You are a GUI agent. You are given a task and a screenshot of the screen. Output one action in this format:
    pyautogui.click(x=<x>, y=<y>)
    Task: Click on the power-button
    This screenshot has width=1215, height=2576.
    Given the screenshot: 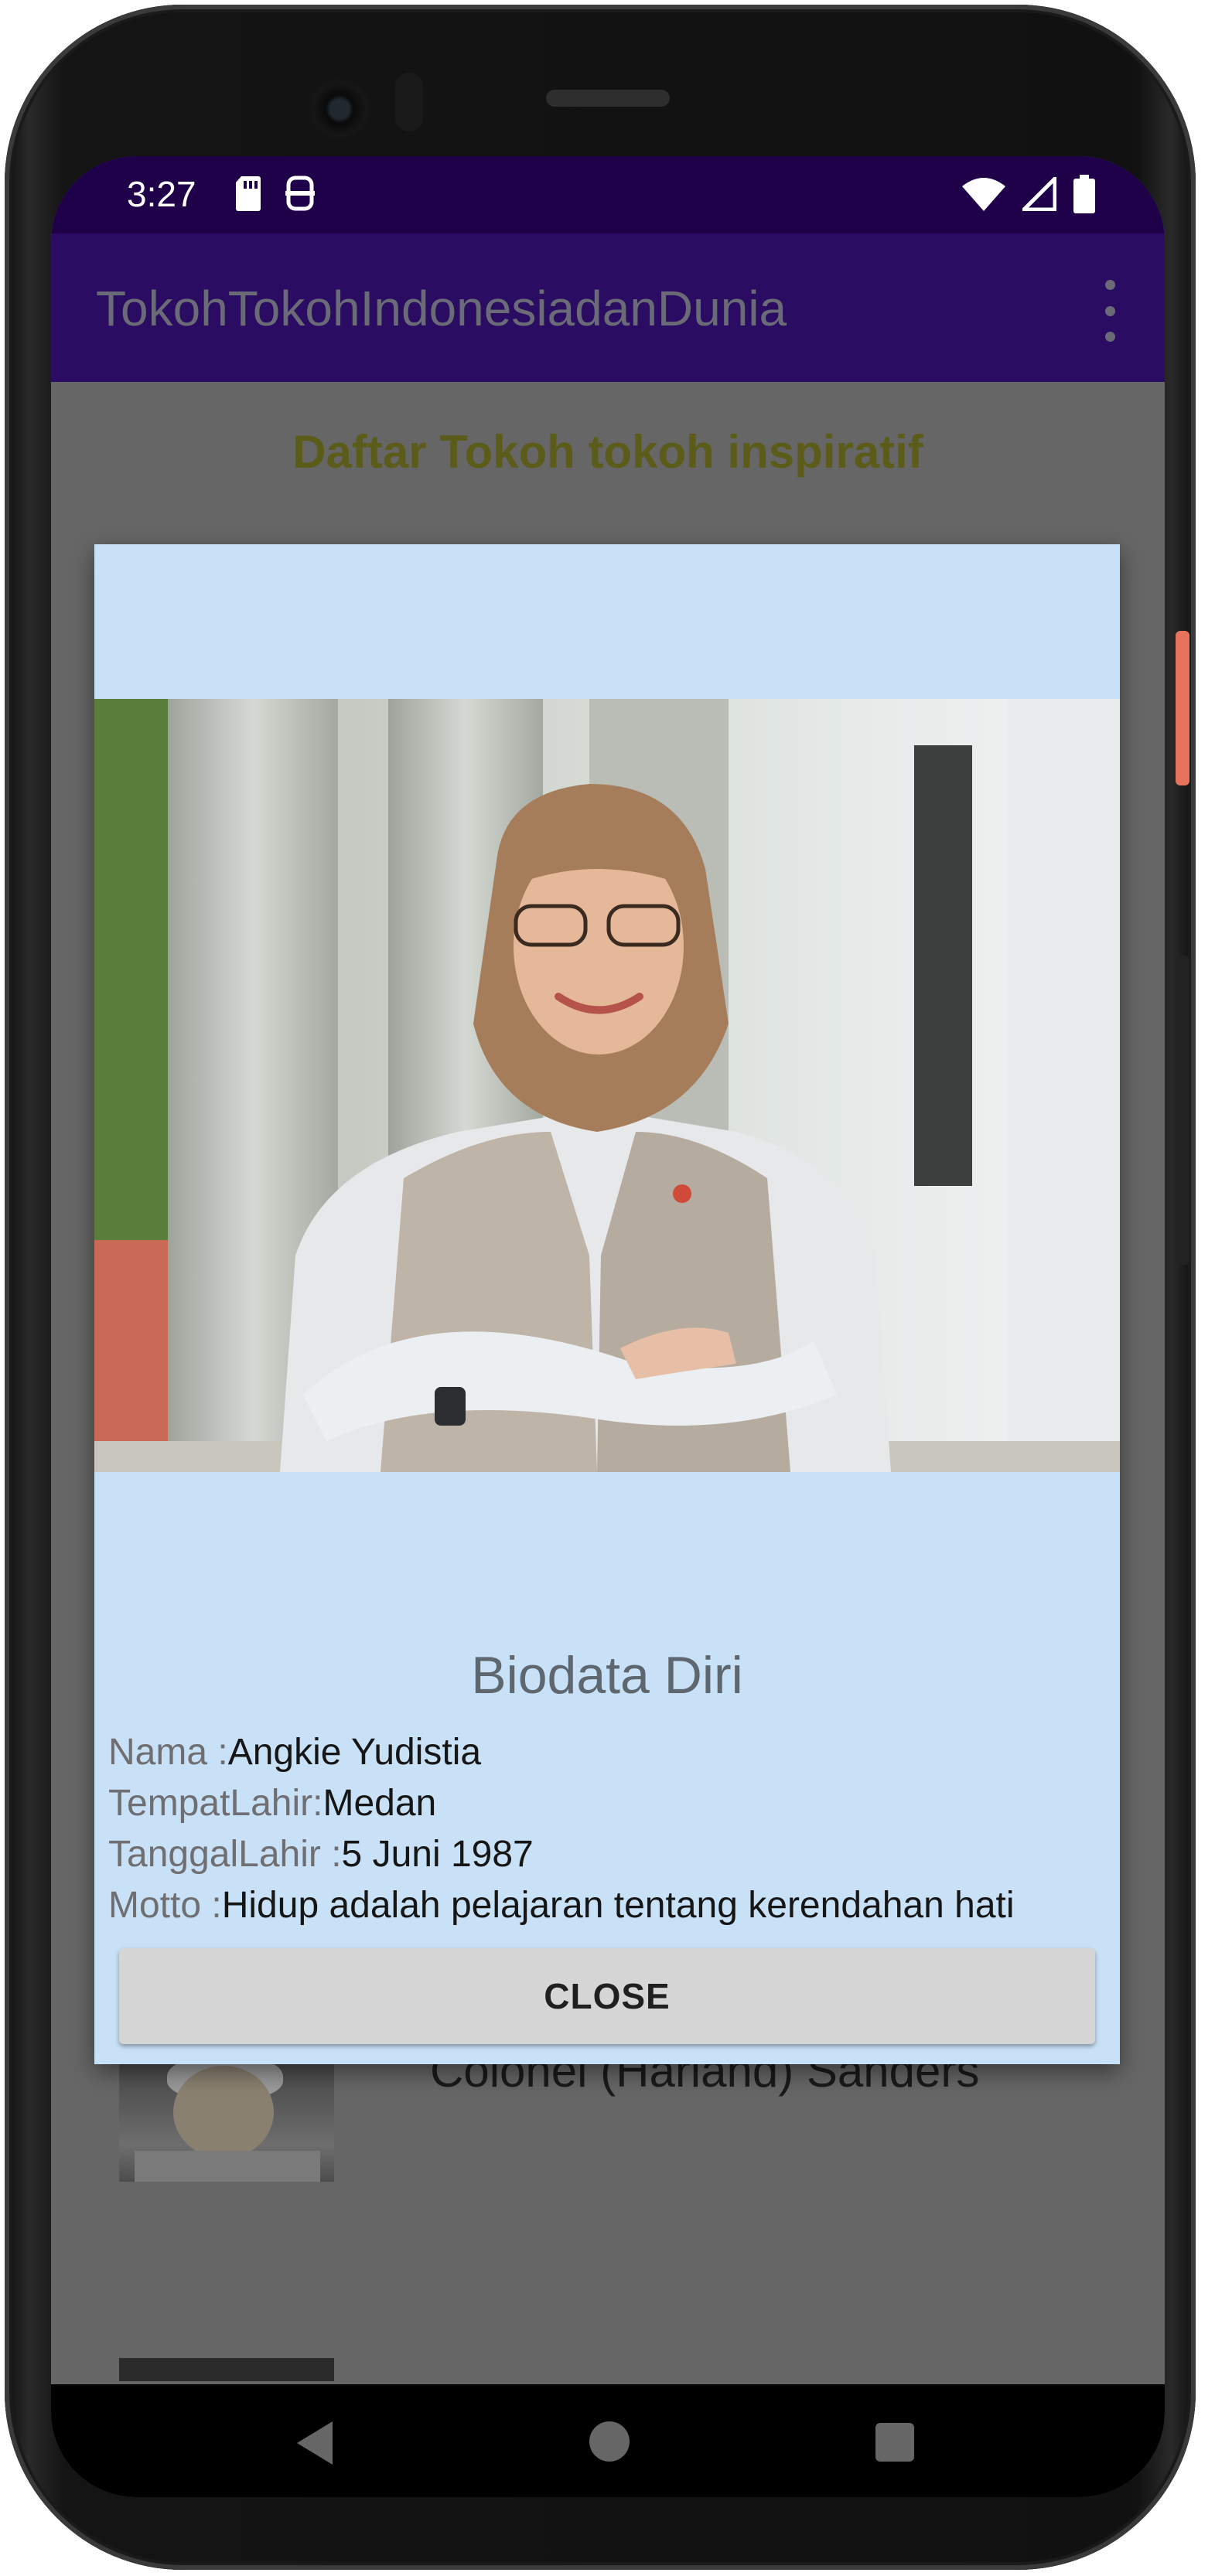 What is the action you would take?
    pyautogui.click(x=1182, y=708)
    